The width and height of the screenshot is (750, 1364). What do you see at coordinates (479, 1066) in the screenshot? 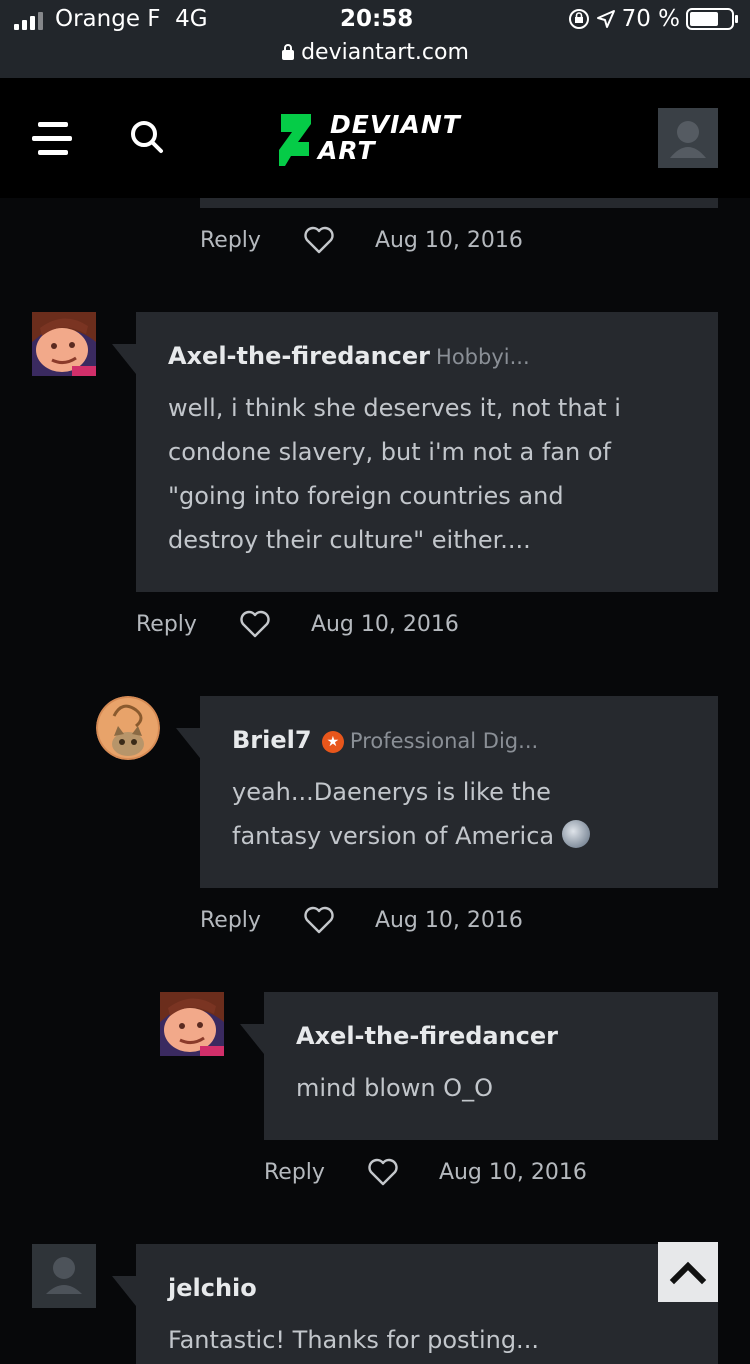
I see `comment-bubble: Axel-the-firedancer mind blown O_O` at bounding box center [479, 1066].